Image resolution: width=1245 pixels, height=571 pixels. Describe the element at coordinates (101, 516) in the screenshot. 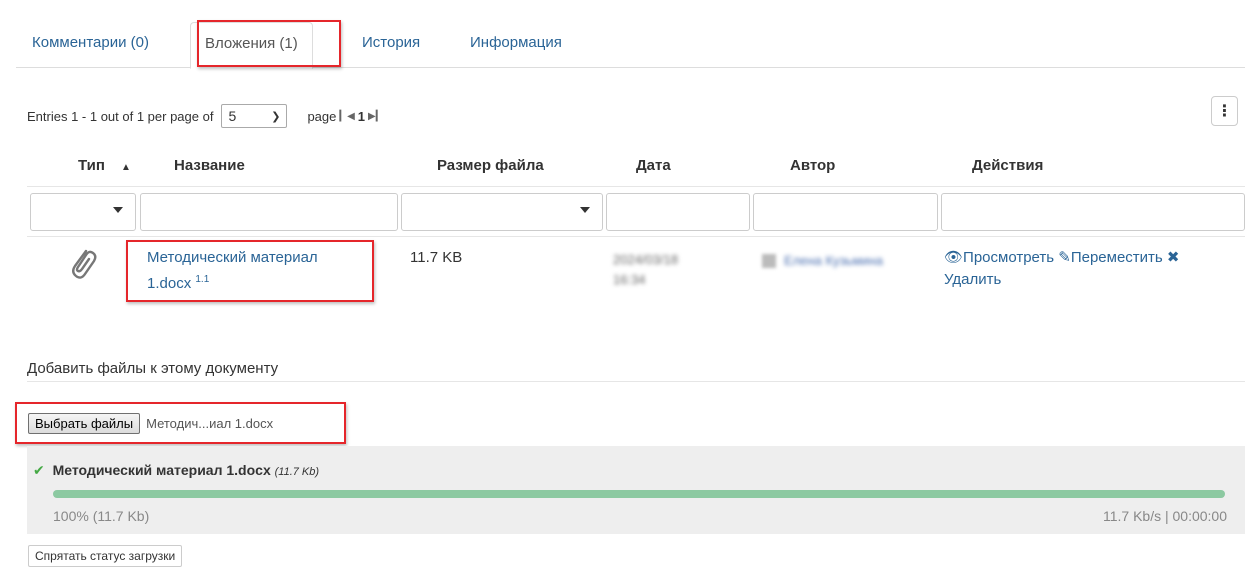

I see `progress-text: 100% (11.7 Kb)` at that location.